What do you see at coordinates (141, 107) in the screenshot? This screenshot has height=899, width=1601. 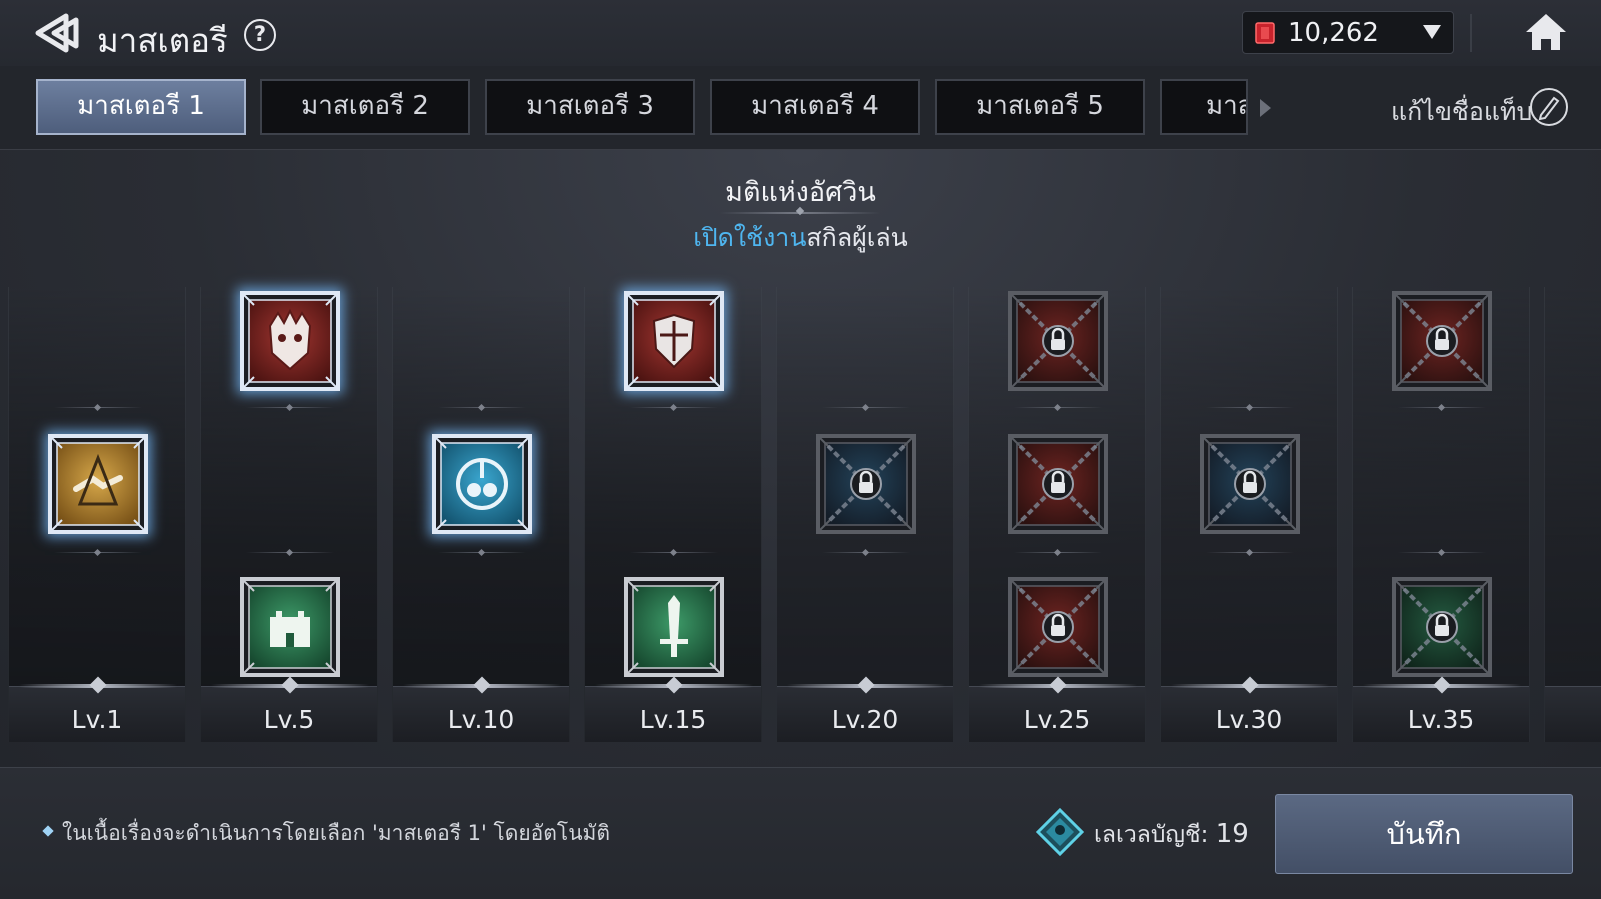 I see `tab-mastery-1: มาสเตอรี 1` at bounding box center [141, 107].